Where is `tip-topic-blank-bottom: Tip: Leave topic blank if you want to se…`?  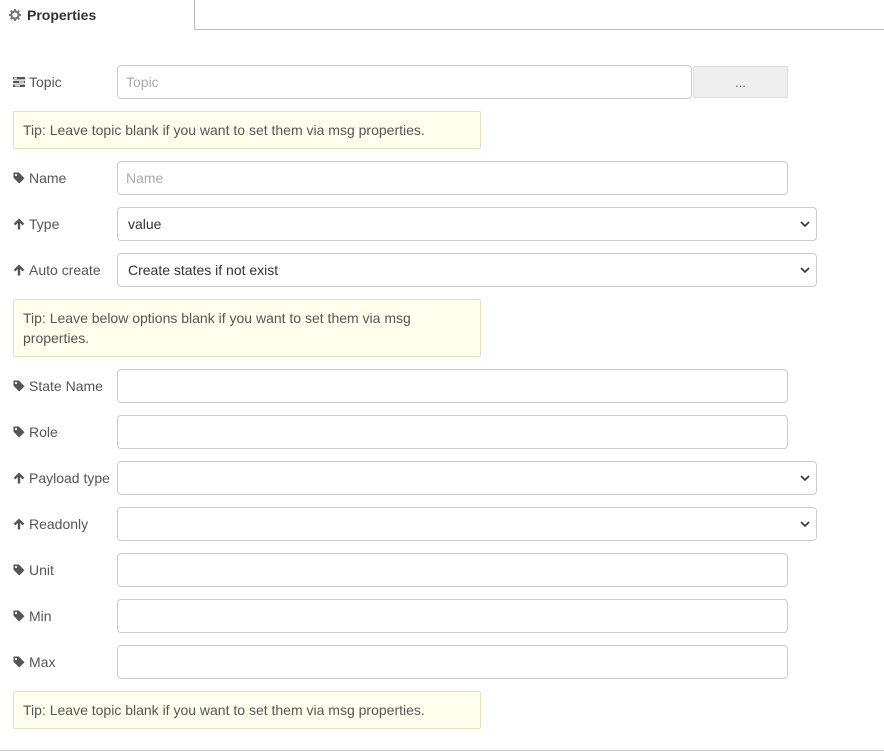
tip-topic-blank-bottom: Tip: Leave topic blank if you want to se… is located at coordinates (247, 710).